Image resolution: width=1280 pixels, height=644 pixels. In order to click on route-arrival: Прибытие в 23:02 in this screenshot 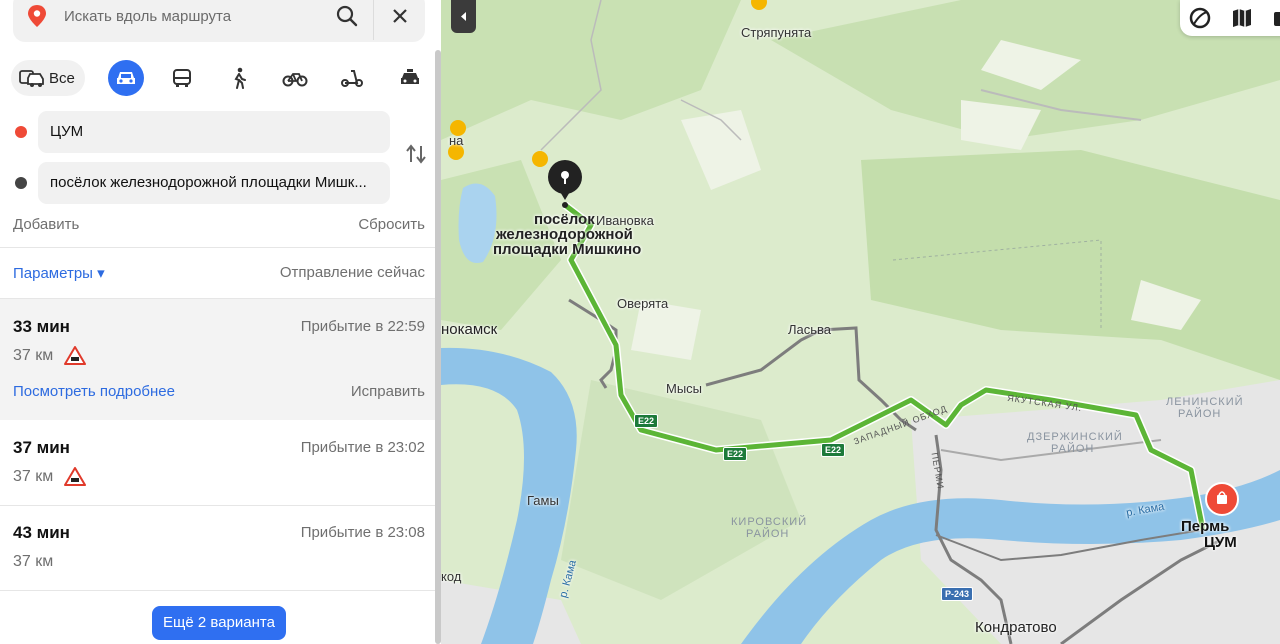, I will do `click(362, 447)`.